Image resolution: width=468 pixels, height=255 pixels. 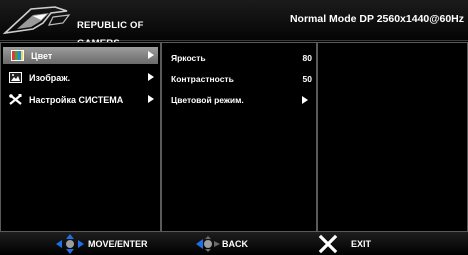 I want to click on setting-label: Яркость, so click(x=188, y=58).